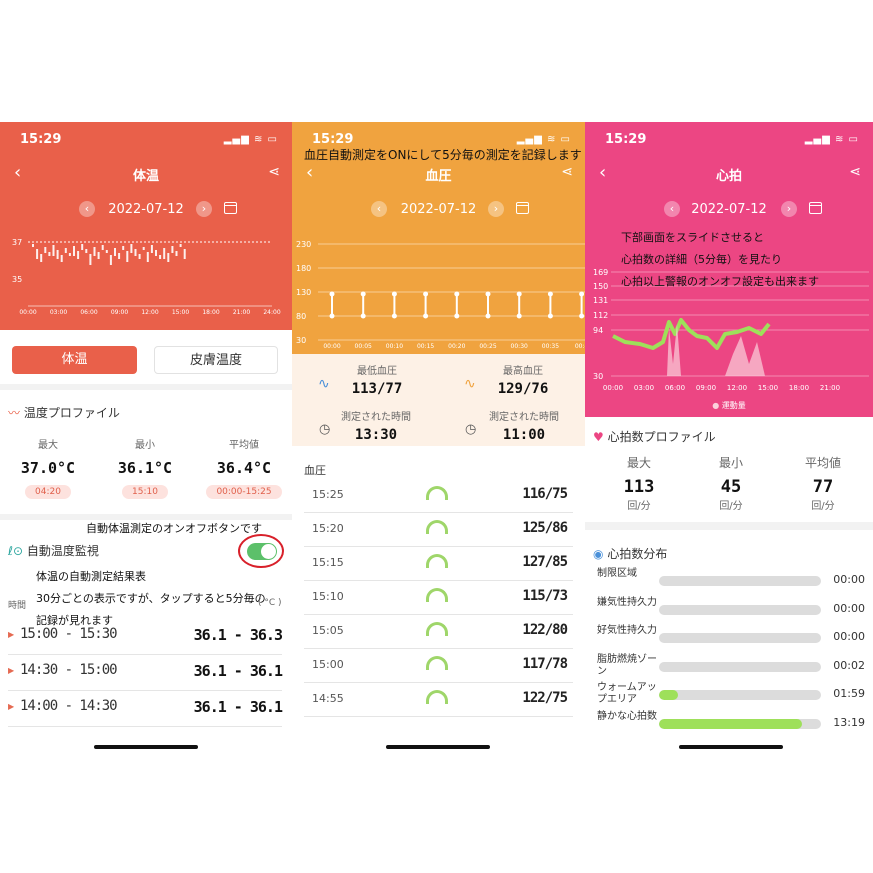  What do you see at coordinates (425, 346) in the screenshot?
I see `x-tick-label: 00:15` at bounding box center [425, 346].